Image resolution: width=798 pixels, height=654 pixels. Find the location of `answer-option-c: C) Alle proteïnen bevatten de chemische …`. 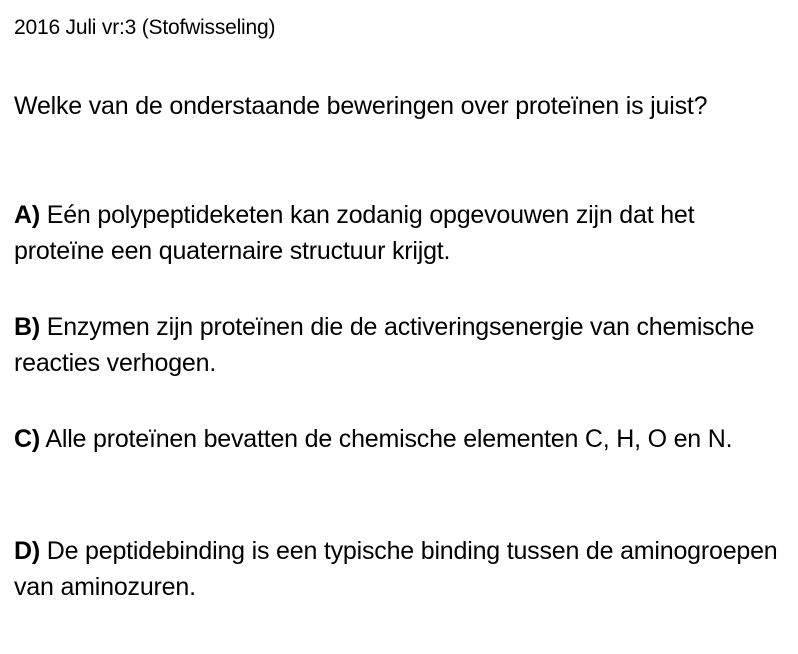

answer-option-c: C) Alle proteïnen bevatten de chemische … is located at coordinates (399, 439).